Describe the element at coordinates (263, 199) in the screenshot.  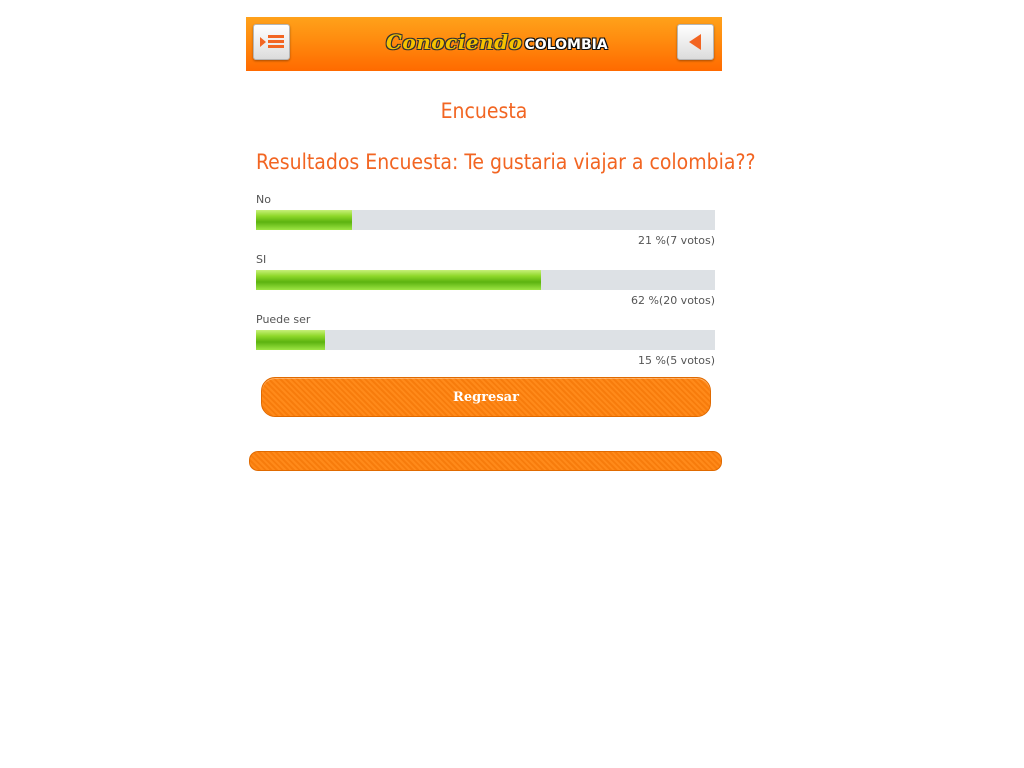
I see `poll-option-label: No` at that location.